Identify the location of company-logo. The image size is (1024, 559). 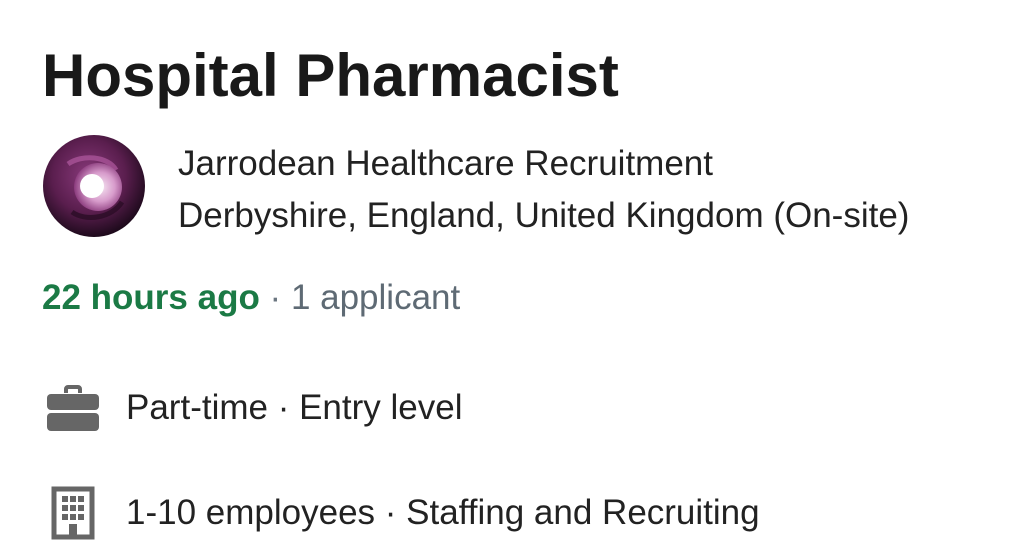
(94, 186).